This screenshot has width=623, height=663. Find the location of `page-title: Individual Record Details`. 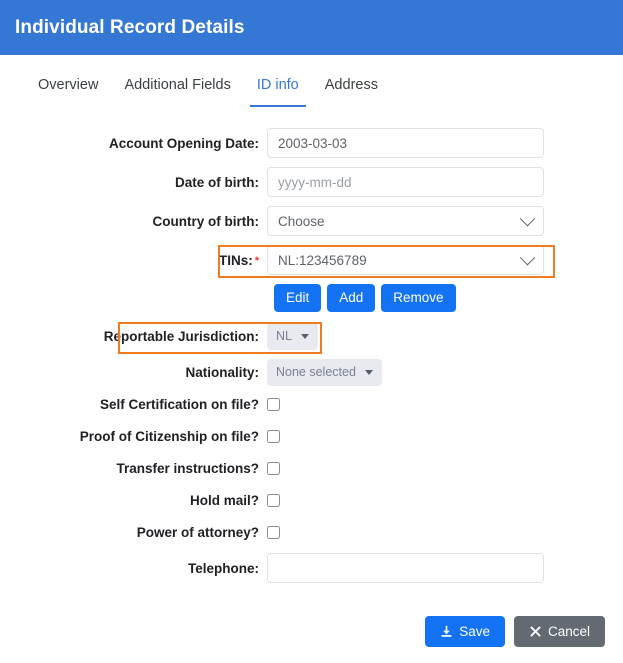

page-title: Individual Record Details is located at coordinates (130, 27).